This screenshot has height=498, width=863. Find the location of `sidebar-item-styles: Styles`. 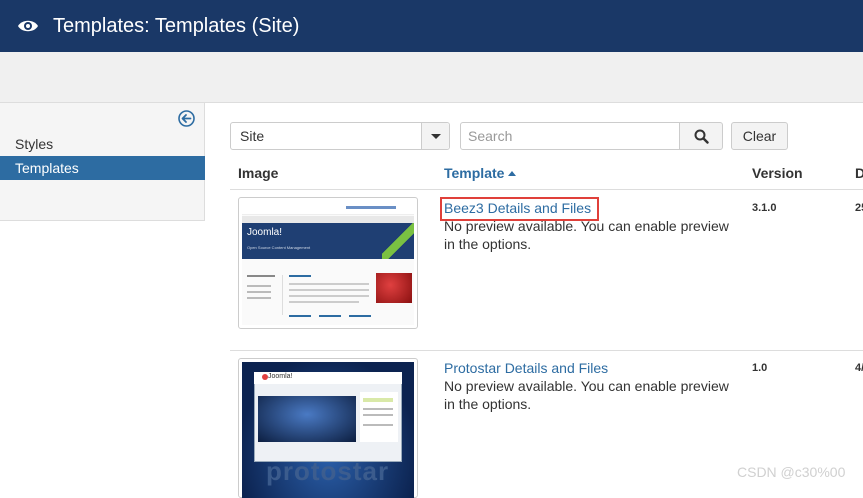

sidebar-item-styles: Styles is located at coordinates (102, 144).